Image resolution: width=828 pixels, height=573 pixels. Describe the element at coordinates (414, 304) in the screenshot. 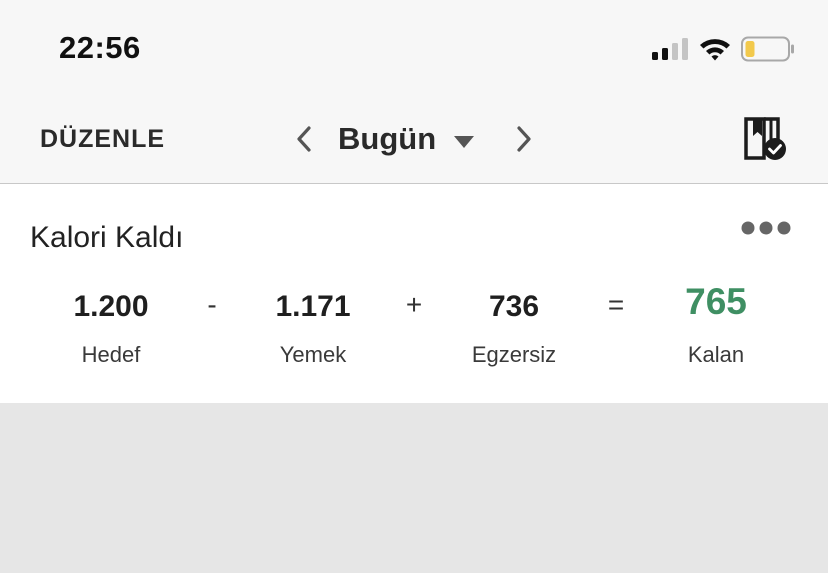

I see `plus-operator: +` at that location.